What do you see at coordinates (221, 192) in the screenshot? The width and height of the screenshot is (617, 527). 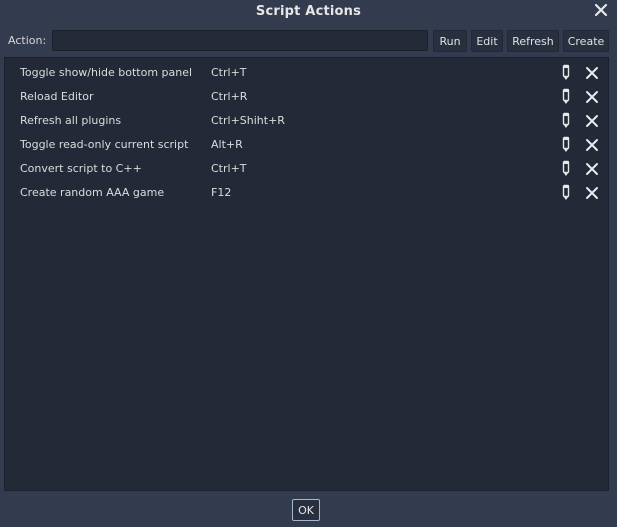 I see `action-shortcut: F12` at bounding box center [221, 192].